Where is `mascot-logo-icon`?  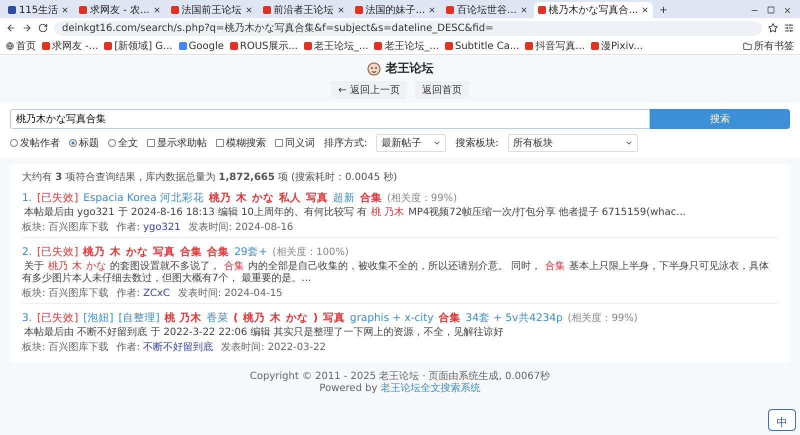
mascot-logo-icon is located at coordinates (373, 69).